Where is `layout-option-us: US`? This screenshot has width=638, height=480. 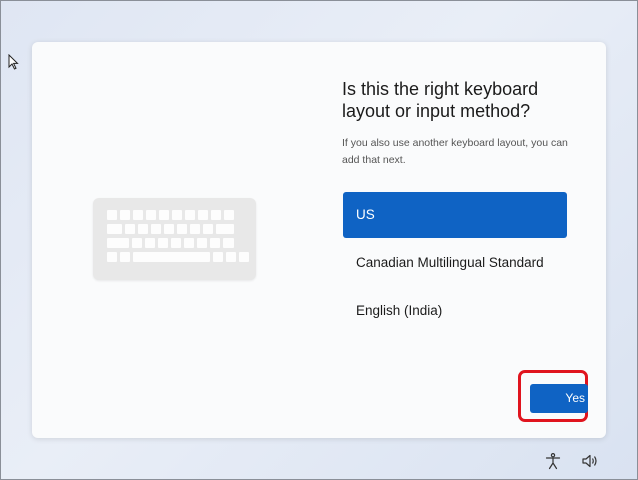 layout-option-us: US is located at coordinates (455, 215).